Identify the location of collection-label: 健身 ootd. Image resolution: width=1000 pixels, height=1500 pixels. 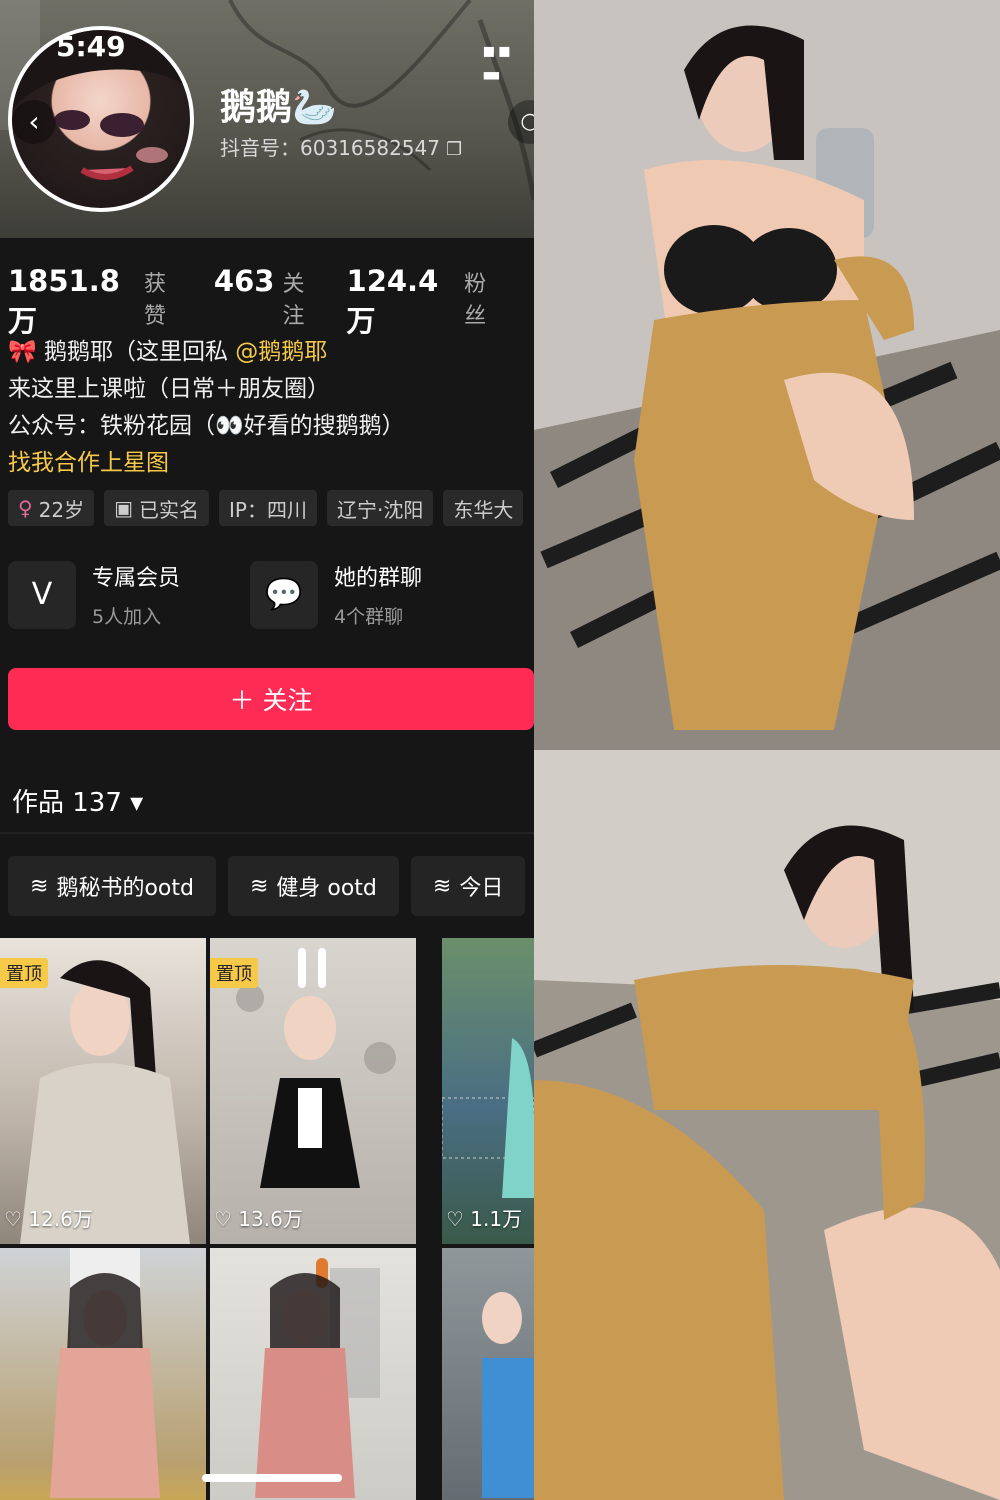
(326, 888).